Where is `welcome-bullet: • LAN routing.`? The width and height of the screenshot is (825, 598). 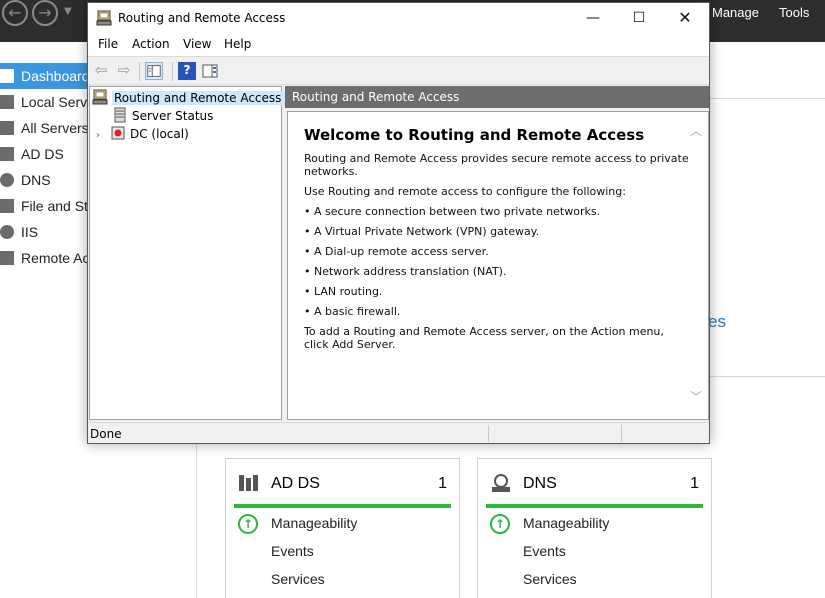 welcome-bullet: • LAN routing. is located at coordinates (343, 291).